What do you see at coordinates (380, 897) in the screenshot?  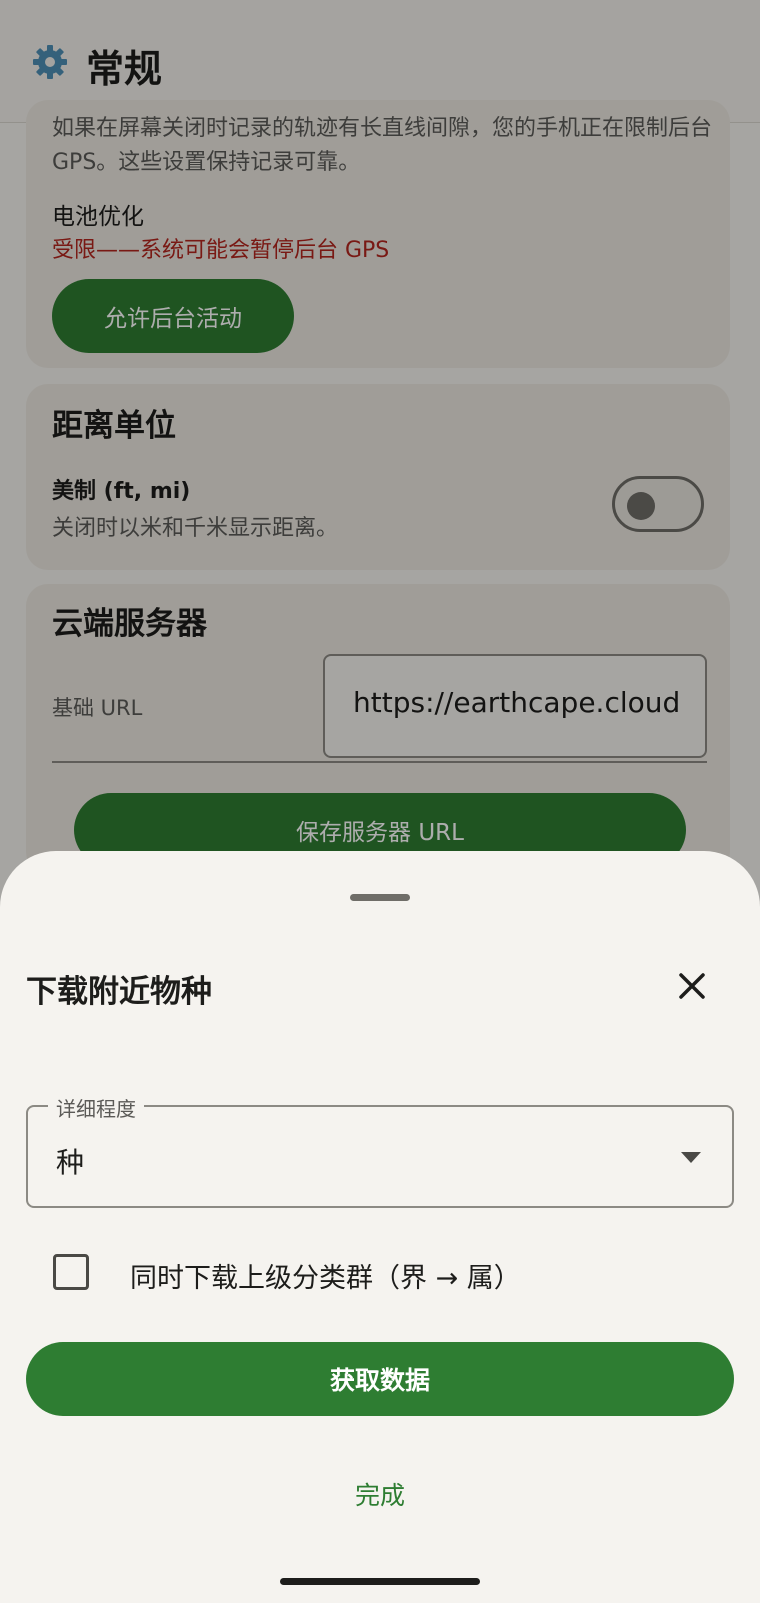 I see `sheet-drag-handle` at bounding box center [380, 897].